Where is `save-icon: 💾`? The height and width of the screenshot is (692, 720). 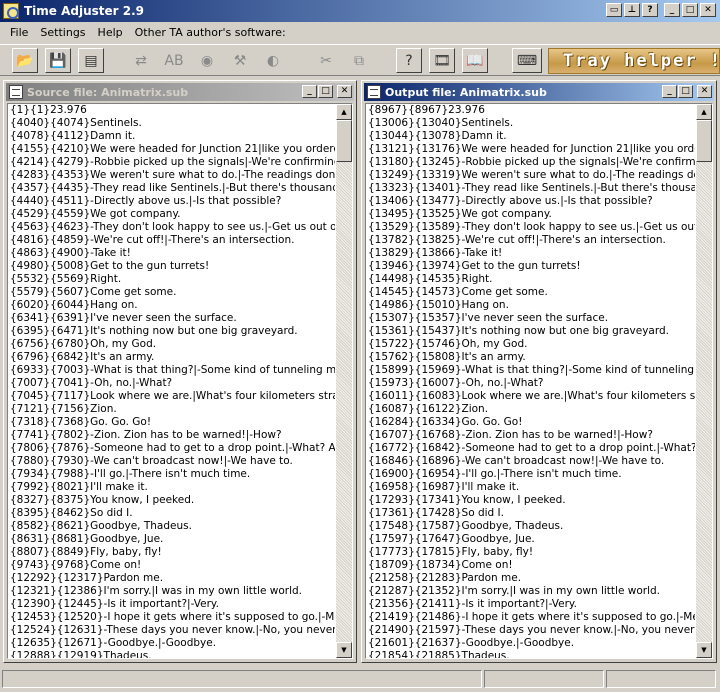
save-icon: 💾 is located at coordinates (58, 60).